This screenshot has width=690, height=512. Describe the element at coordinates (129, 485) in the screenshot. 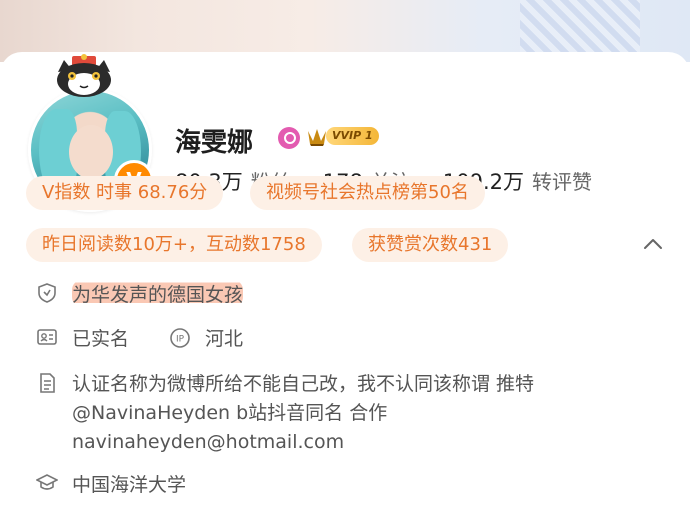

I see `school-text: 中国海洋大学` at that location.